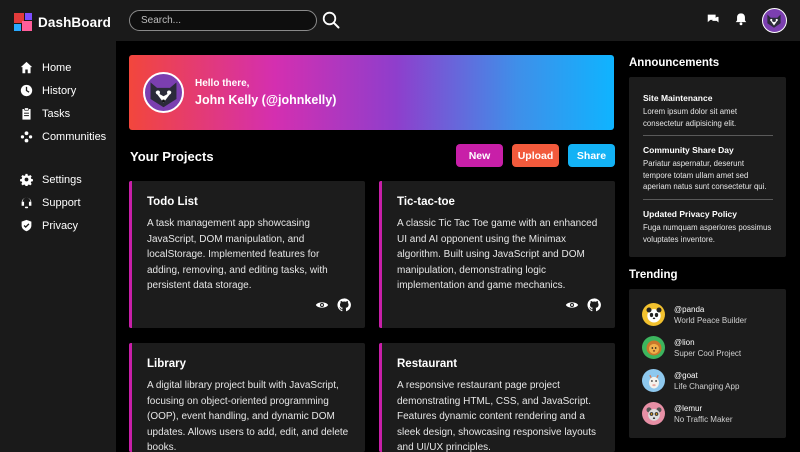 This screenshot has width=800, height=452. What do you see at coordinates (653, 413) in the screenshot?
I see `lemur-avatar` at bounding box center [653, 413].